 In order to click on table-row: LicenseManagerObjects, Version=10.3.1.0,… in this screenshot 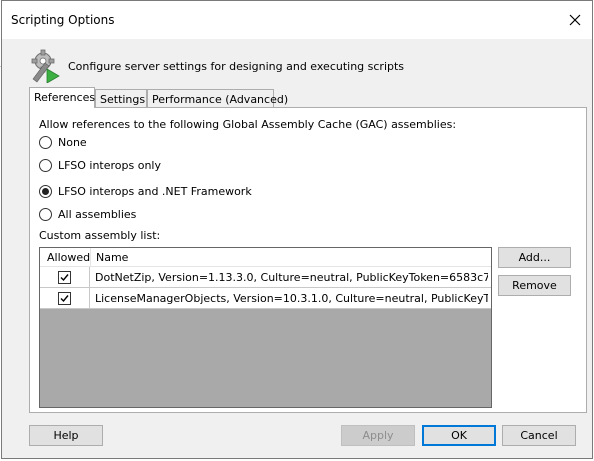, I will do `click(265, 298)`.